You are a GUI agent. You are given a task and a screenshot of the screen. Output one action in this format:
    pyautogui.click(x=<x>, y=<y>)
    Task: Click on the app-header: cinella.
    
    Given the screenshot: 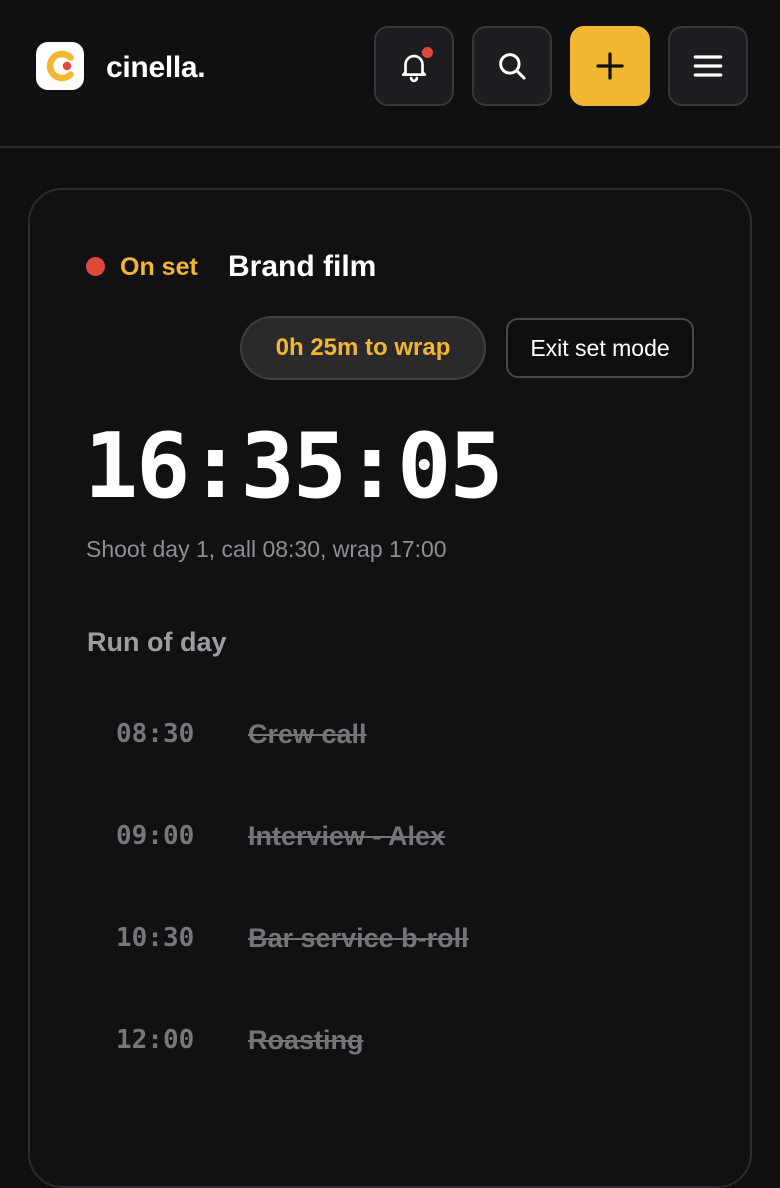 What is the action you would take?
    pyautogui.click(x=390, y=74)
    